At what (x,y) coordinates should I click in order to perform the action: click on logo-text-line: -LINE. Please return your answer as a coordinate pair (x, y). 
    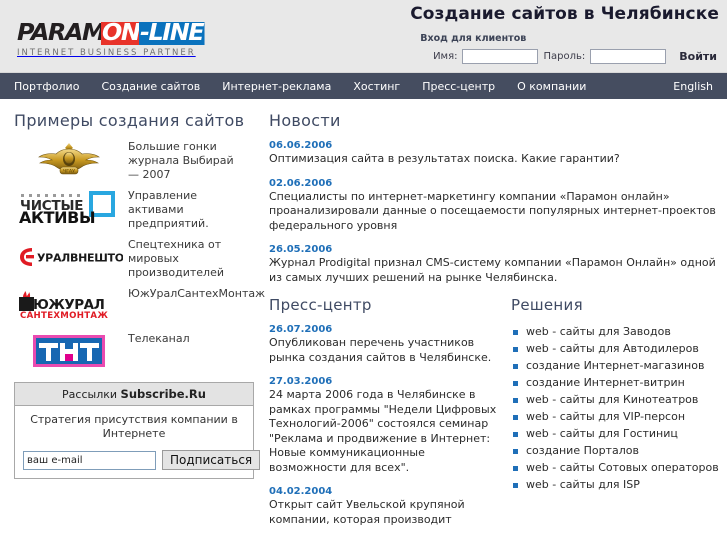
    Looking at the image, I should click on (171, 33).